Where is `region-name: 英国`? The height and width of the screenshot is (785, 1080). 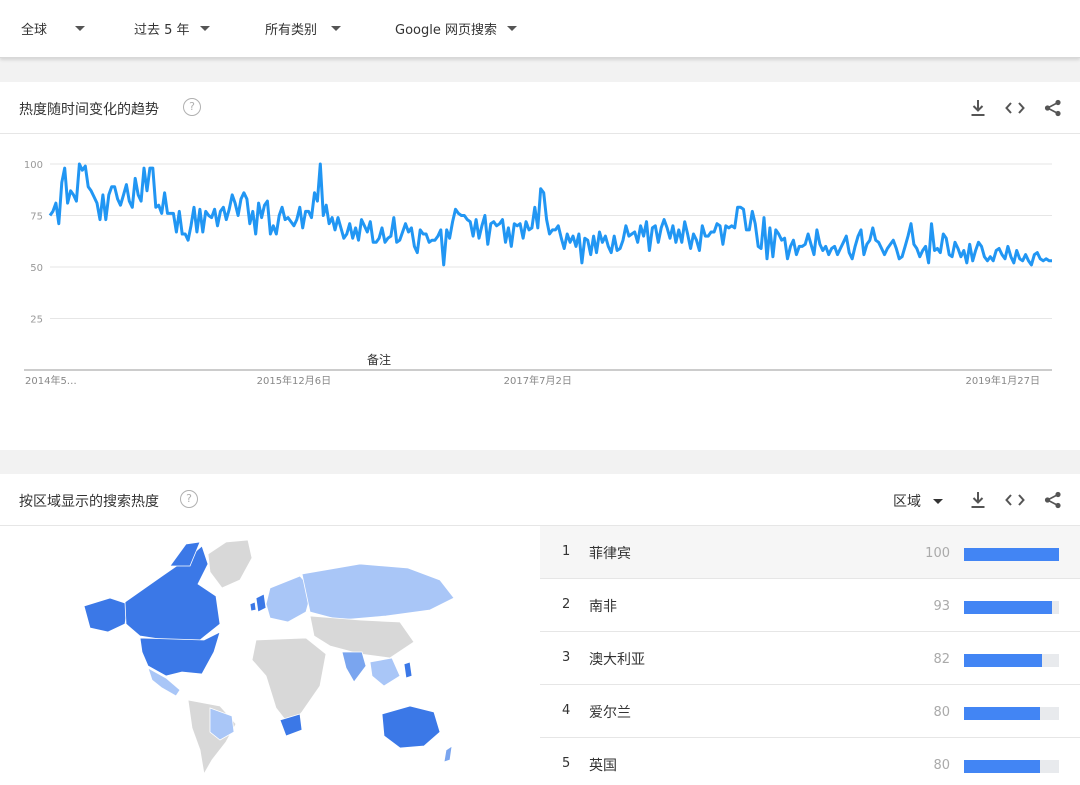
region-name: 英国 is located at coordinates (603, 765).